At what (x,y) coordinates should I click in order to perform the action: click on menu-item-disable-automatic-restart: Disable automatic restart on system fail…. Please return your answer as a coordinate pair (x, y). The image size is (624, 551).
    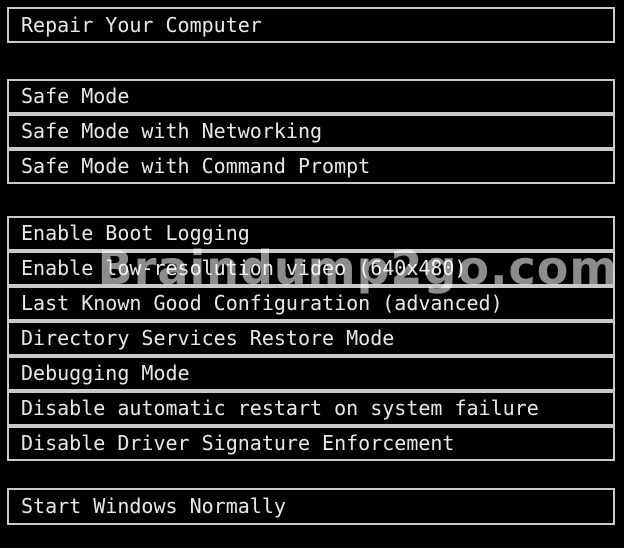
    Looking at the image, I should click on (311, 408).